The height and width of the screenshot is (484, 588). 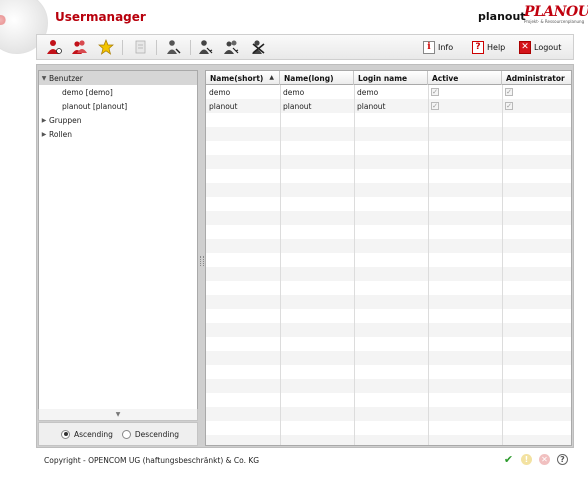 What do you see at coordinates (297, 106) in the screenshot?
I see `cell-name-long: planout` at bounding box center [297, 106].